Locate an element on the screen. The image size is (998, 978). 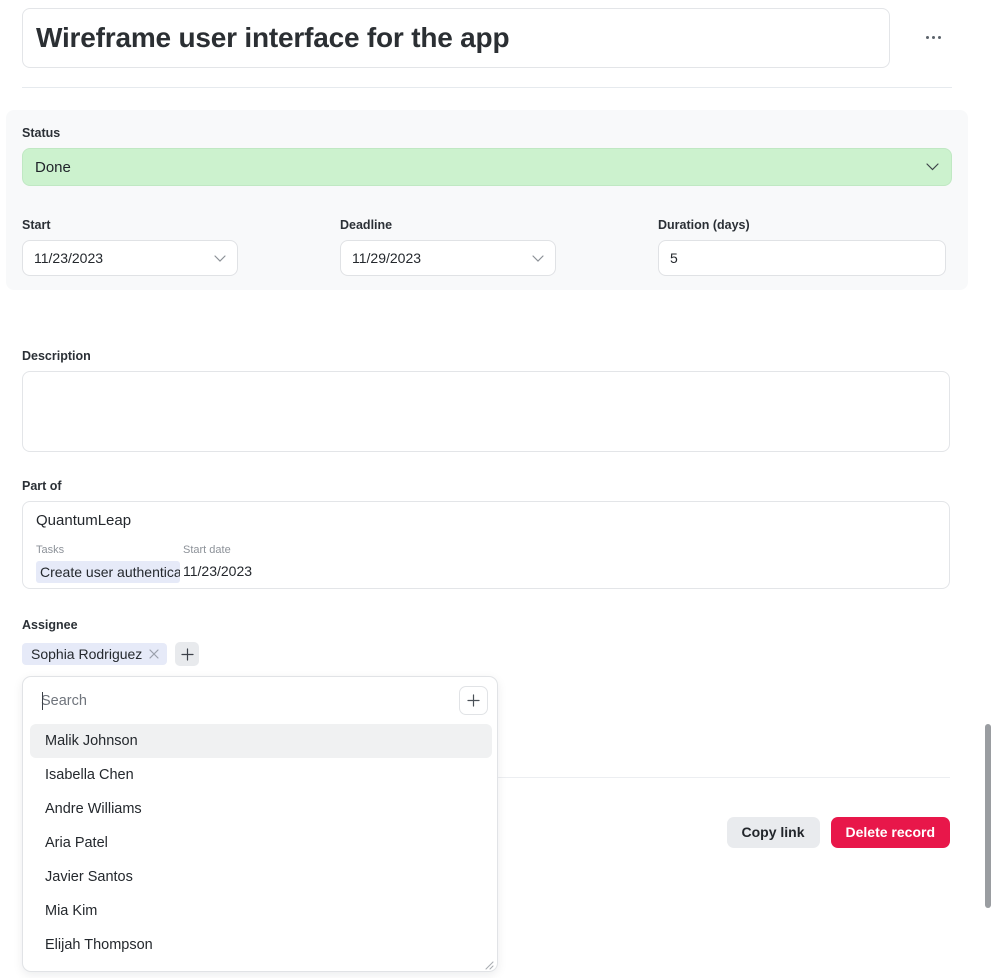
add-assignee-button is located at coordinates (187, 654).